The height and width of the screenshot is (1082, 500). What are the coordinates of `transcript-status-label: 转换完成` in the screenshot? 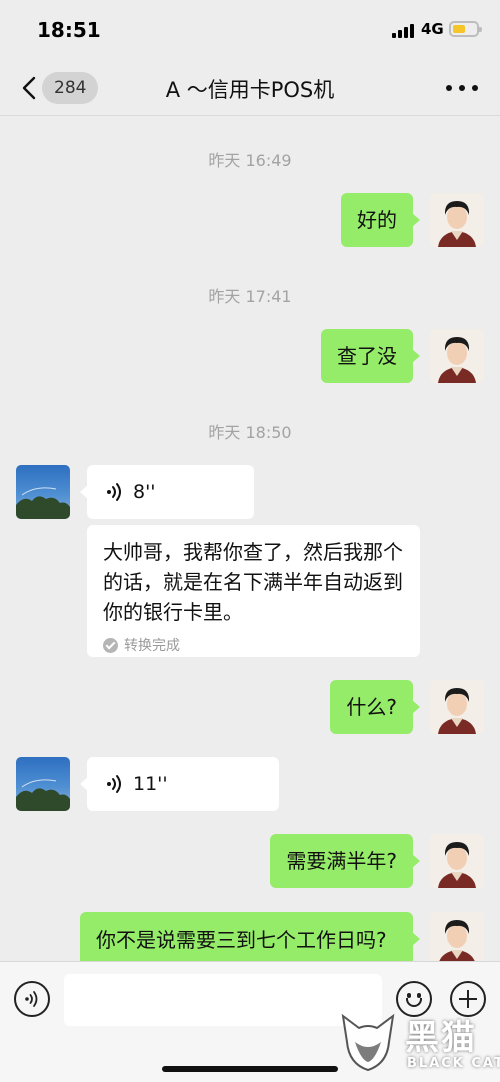 It's located at (152, 646).